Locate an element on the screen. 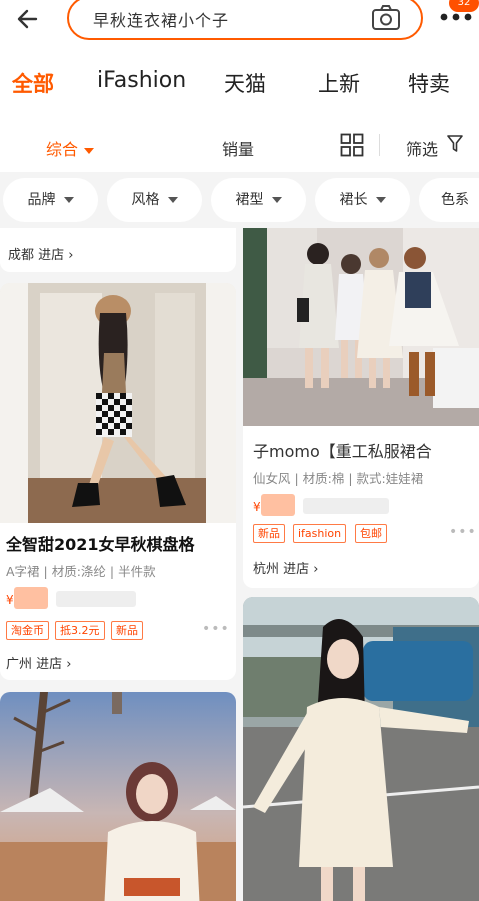 The image size is (479, 901). chip-brand: 品牌 is located at coordinates (50, 200).